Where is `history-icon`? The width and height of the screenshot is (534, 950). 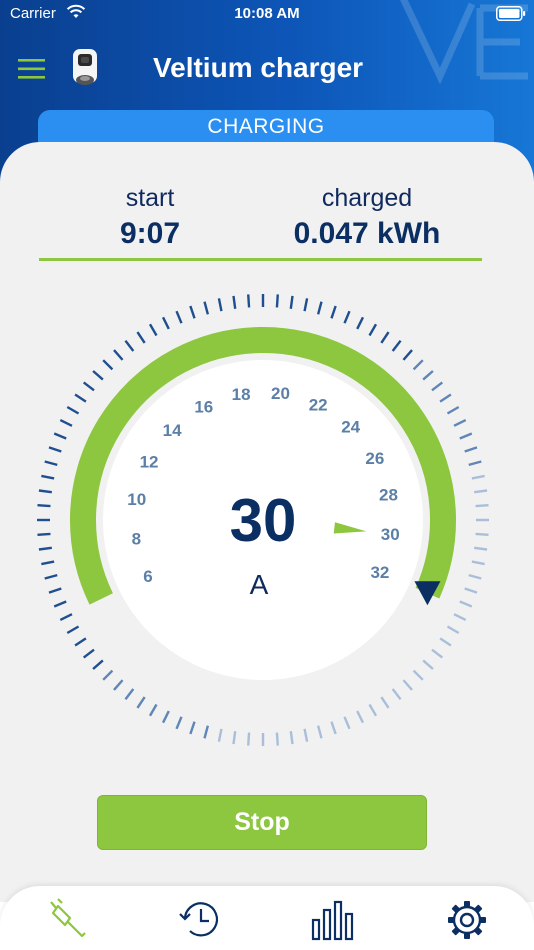
history-icon is located at coordinates (199, 919).